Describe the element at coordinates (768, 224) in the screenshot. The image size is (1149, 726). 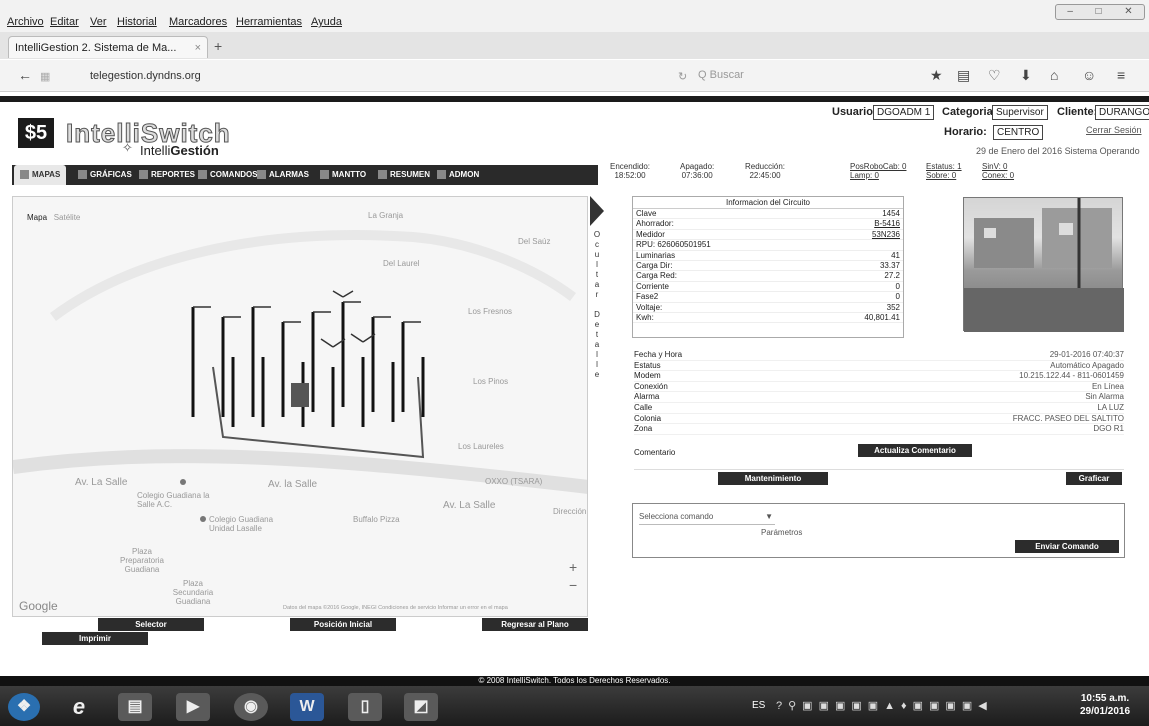
I see `table-row: Ahorrador: B-5416` at that location.